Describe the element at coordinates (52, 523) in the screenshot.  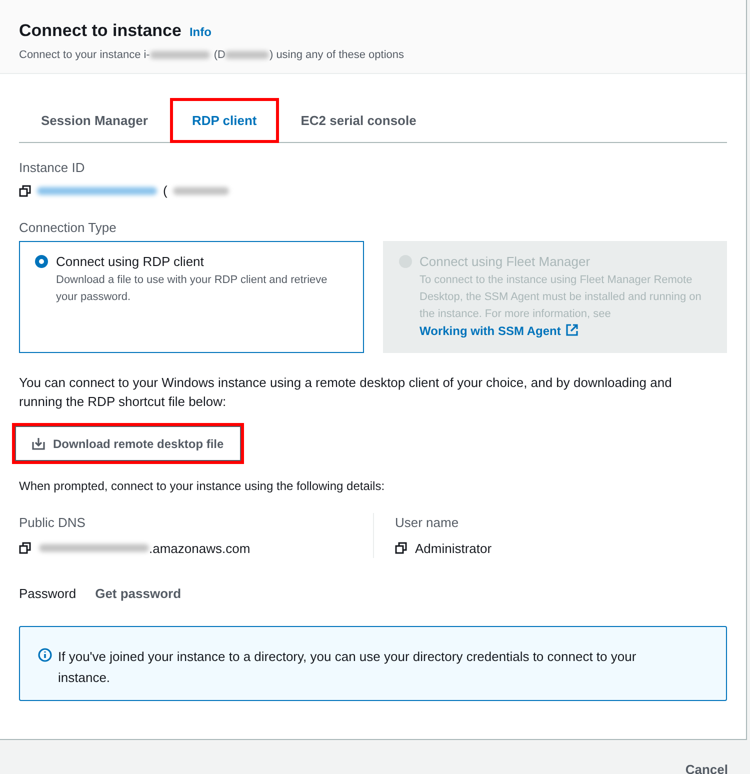
I see `field-label: Public DNS` at that location.